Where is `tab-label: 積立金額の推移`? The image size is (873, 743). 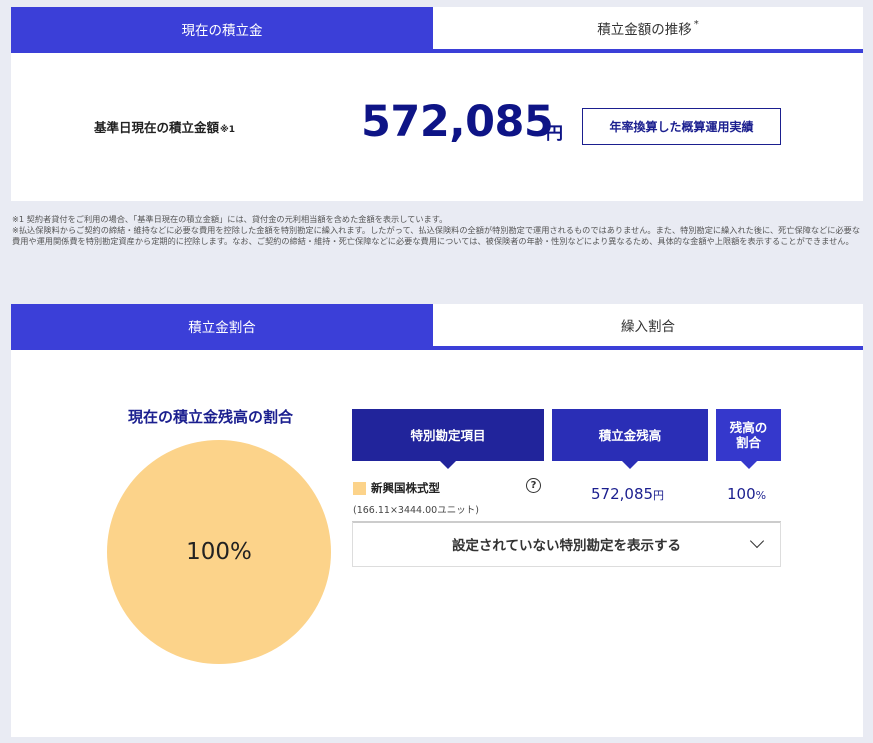 tab-label: 積立金額の推移 is located at coordinates (644, 30).